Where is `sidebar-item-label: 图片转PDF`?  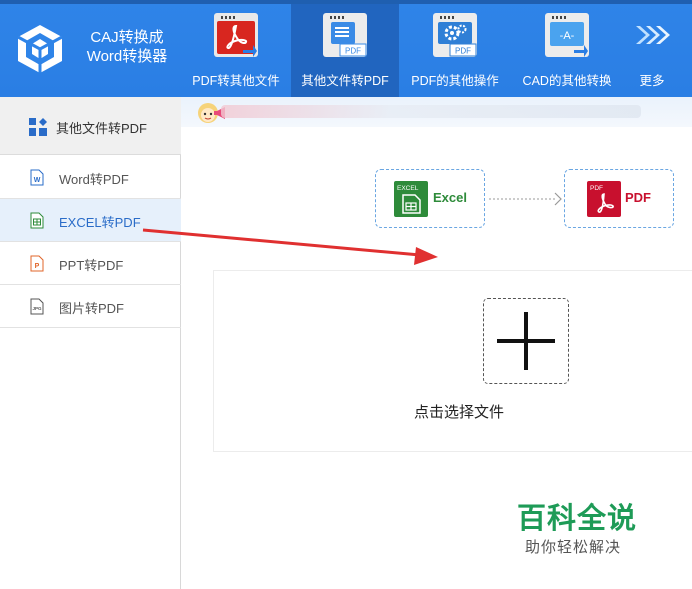
sidebar-item-label: 图片转PDF is located at coordinates (92, 308).